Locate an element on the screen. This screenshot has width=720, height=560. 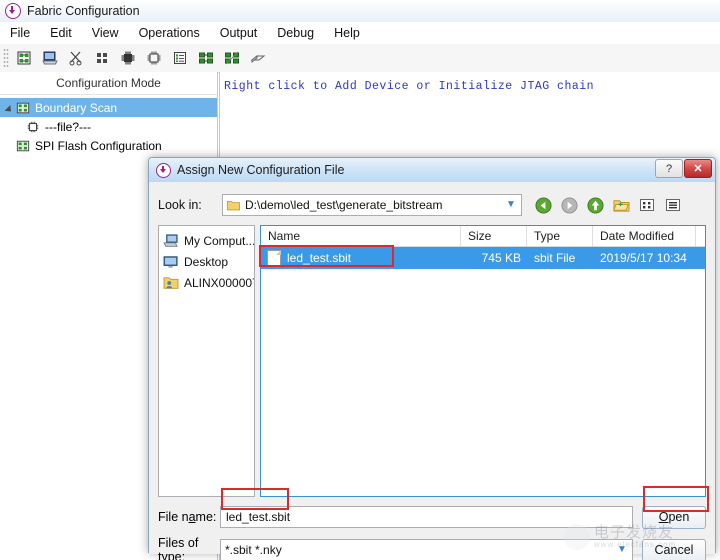
list-view-button is located at coordinates (673, 205).